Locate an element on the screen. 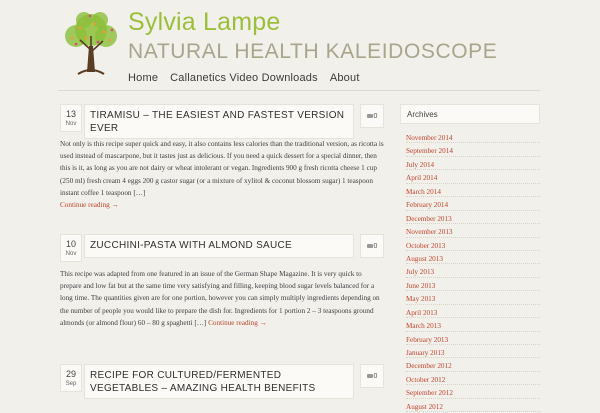  archive-link: May 2013 is located at coordinates (420, 299).